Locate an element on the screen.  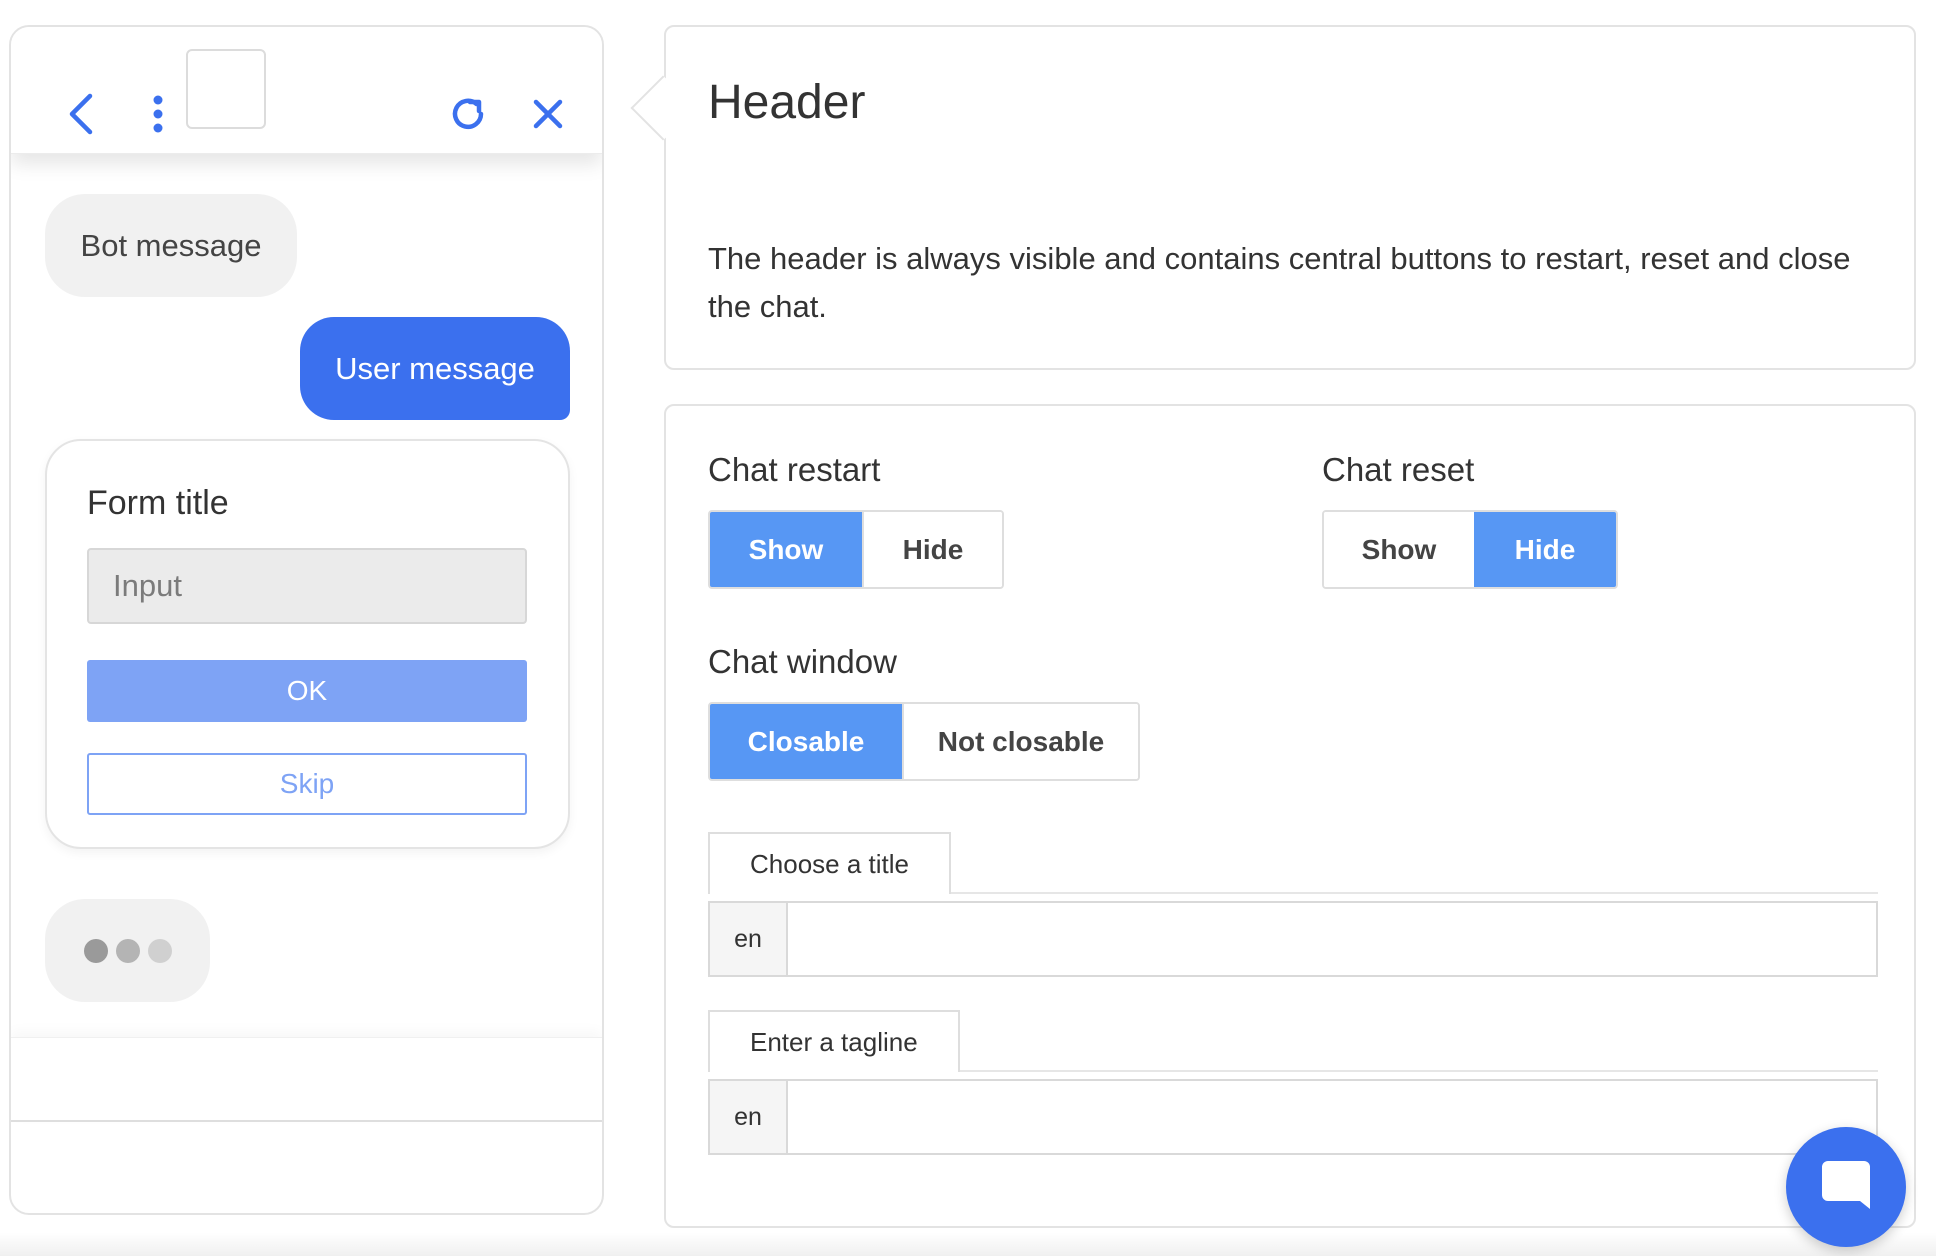
more-vertical-icon is located at coordinates (158, 114).